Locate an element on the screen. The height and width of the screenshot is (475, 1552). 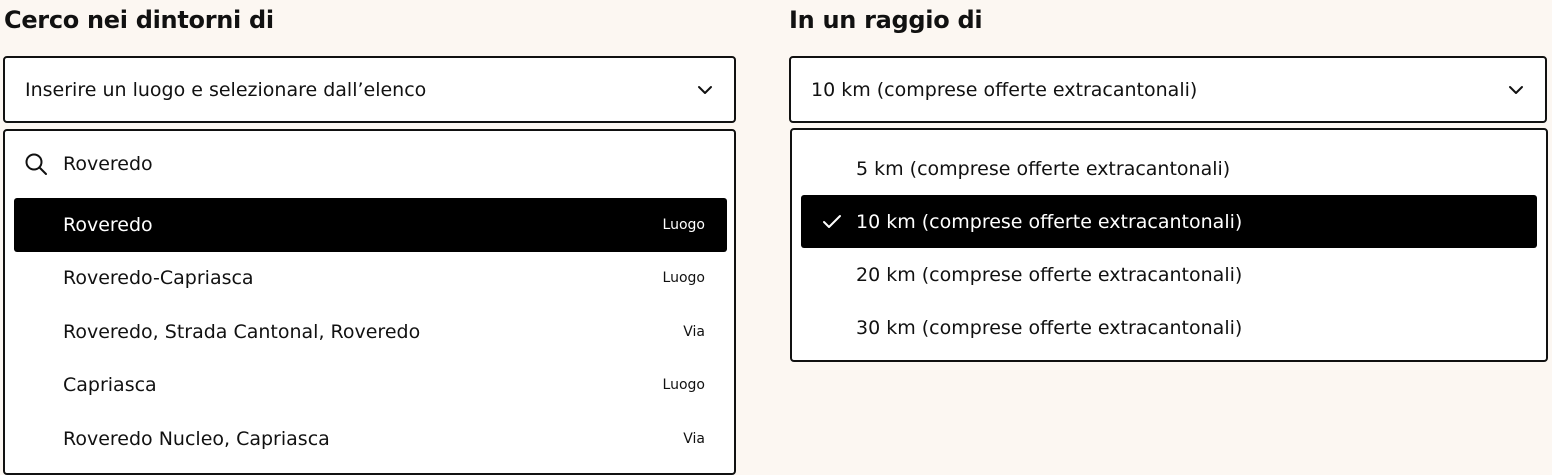
radius-select: 10 km (comprese offerte extracantonali) is located at coordinates (1168, 89).